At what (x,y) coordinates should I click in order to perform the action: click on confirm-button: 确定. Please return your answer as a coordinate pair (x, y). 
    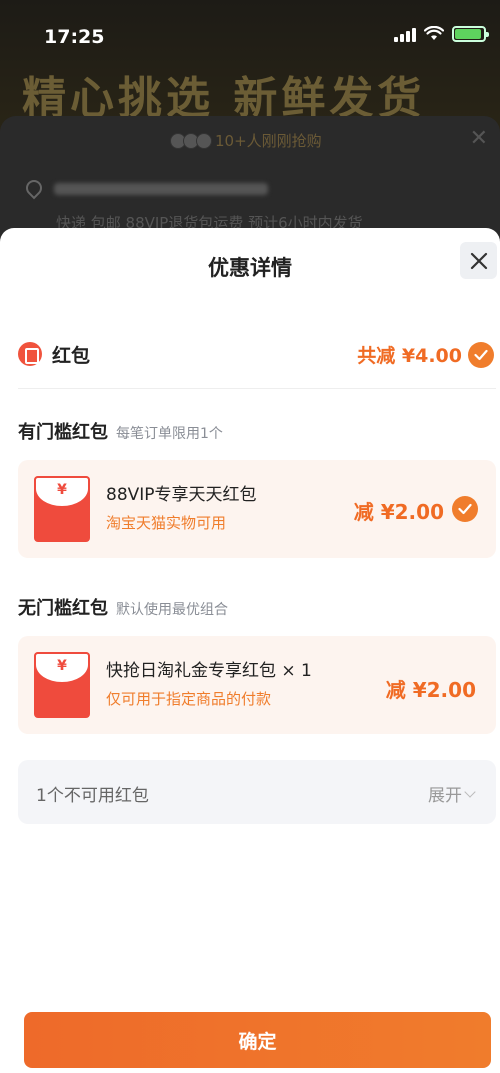
    Looking at the image, I should click on (257, 1040).